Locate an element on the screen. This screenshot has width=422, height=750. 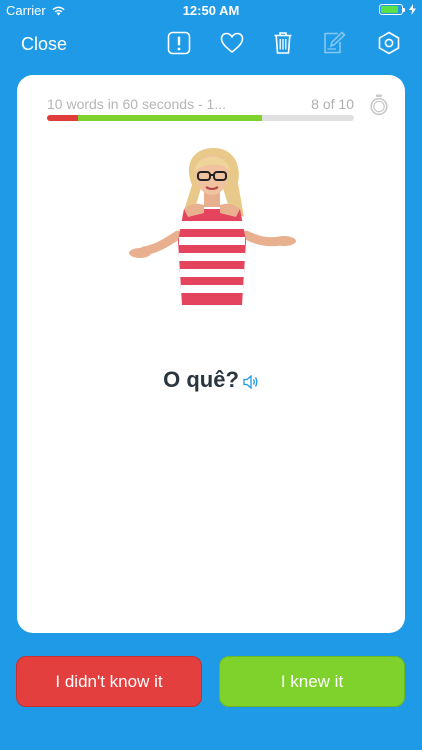
flashcard-word: O quê? is located at coordinates (201, 379).